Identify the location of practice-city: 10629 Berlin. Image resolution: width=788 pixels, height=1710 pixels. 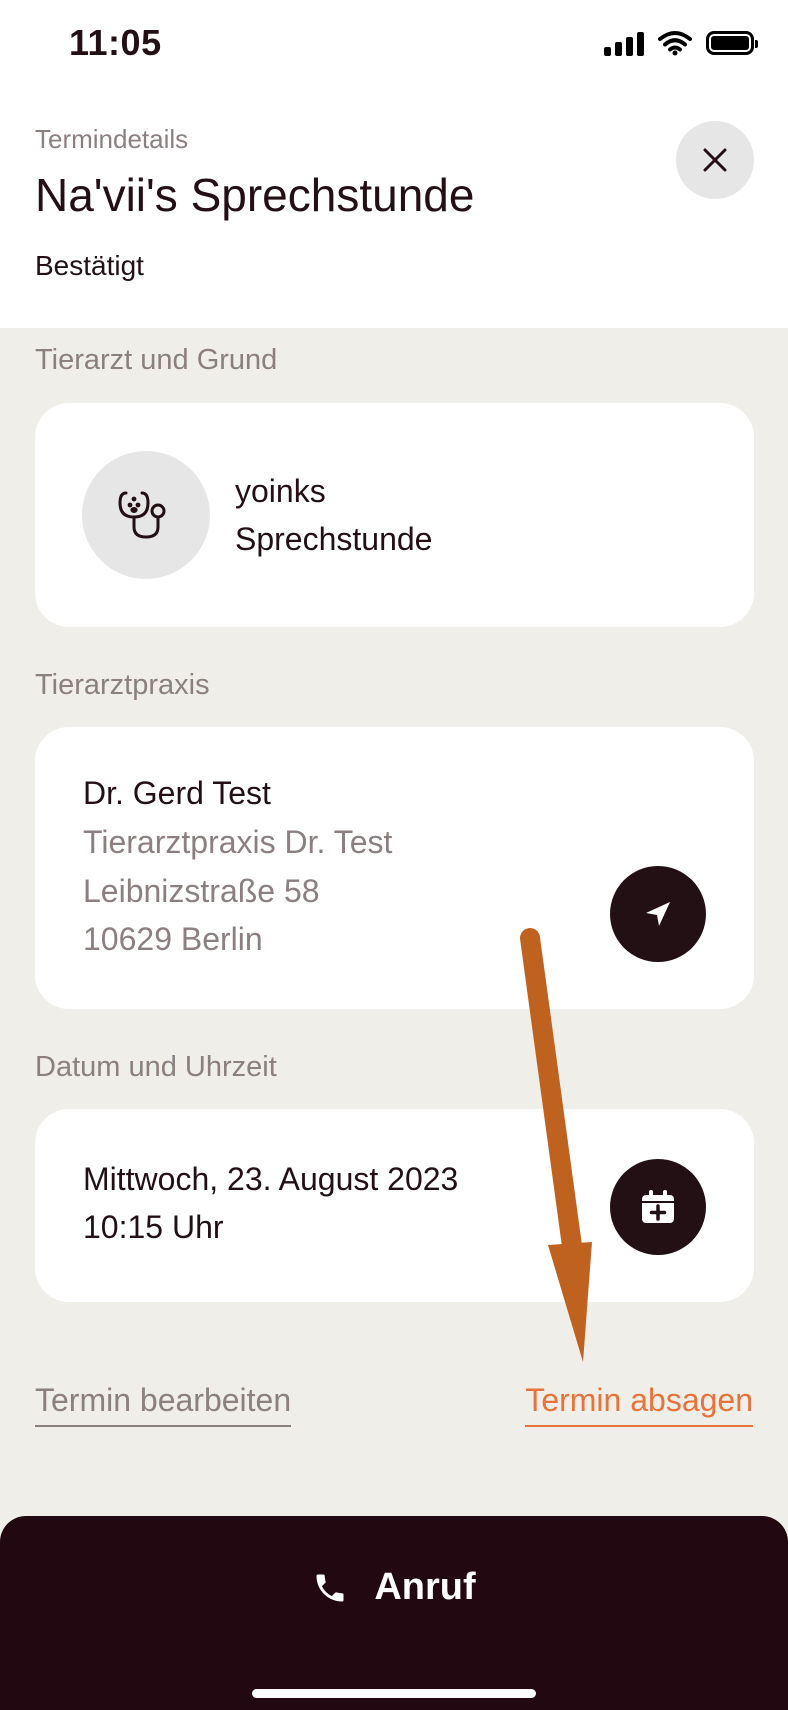
(173, 939).